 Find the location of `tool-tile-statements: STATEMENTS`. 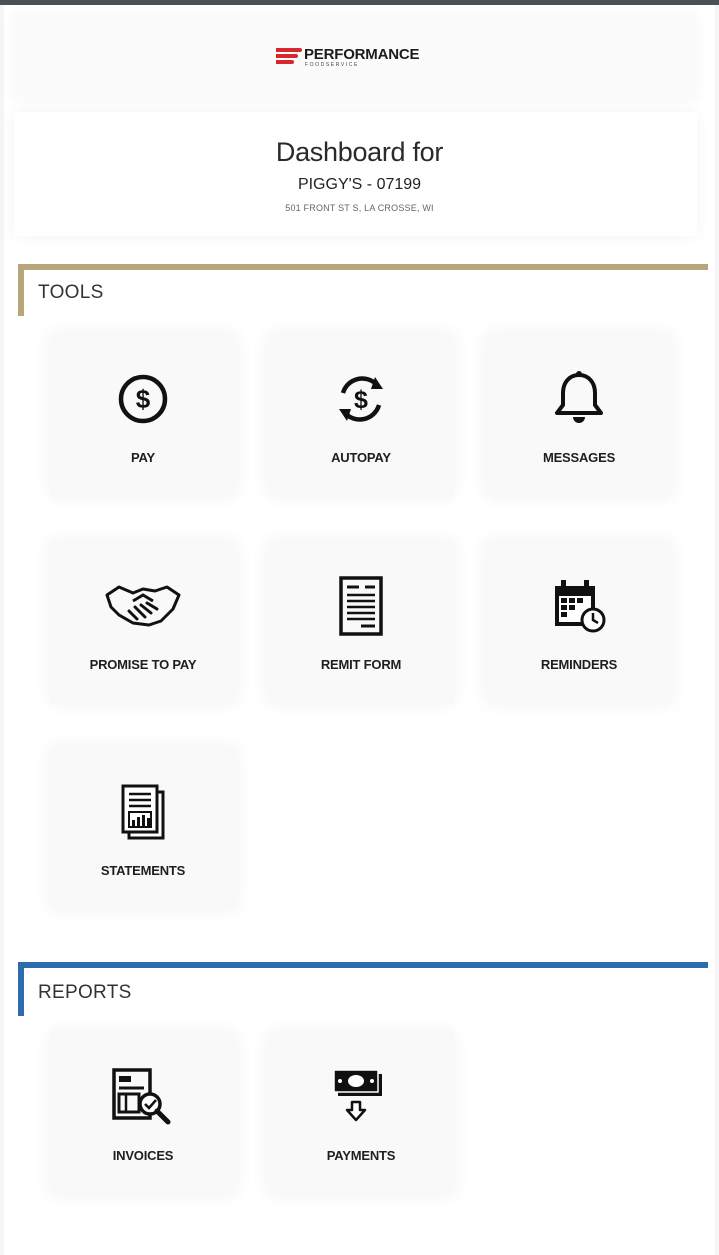

tool-tile-statements: STATEMENTS is located at coordinates (143, 828).